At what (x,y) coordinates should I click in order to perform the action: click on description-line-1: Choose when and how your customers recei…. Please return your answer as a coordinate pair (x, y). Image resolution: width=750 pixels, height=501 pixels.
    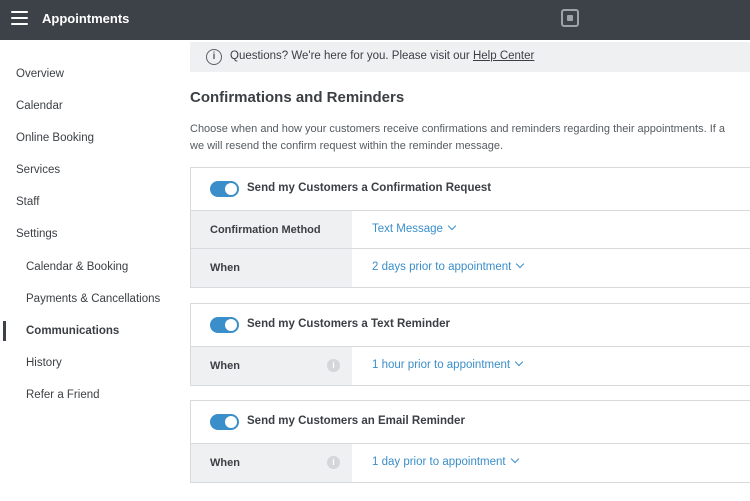
    Looking at the image, I should click on (457, 129).